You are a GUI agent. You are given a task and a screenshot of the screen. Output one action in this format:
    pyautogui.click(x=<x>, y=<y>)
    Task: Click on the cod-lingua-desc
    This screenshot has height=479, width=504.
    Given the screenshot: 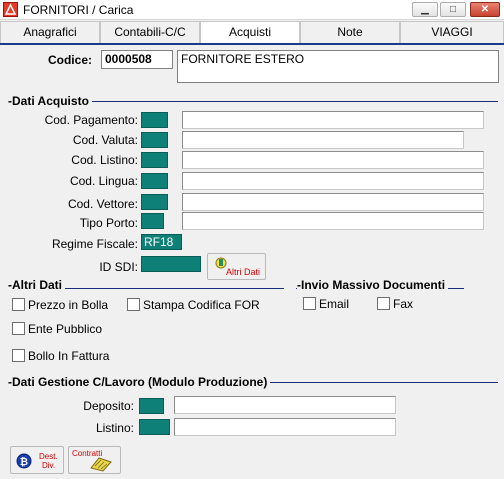 What is the action you would take?
    pyautogui.click(x=333, y=181)
    